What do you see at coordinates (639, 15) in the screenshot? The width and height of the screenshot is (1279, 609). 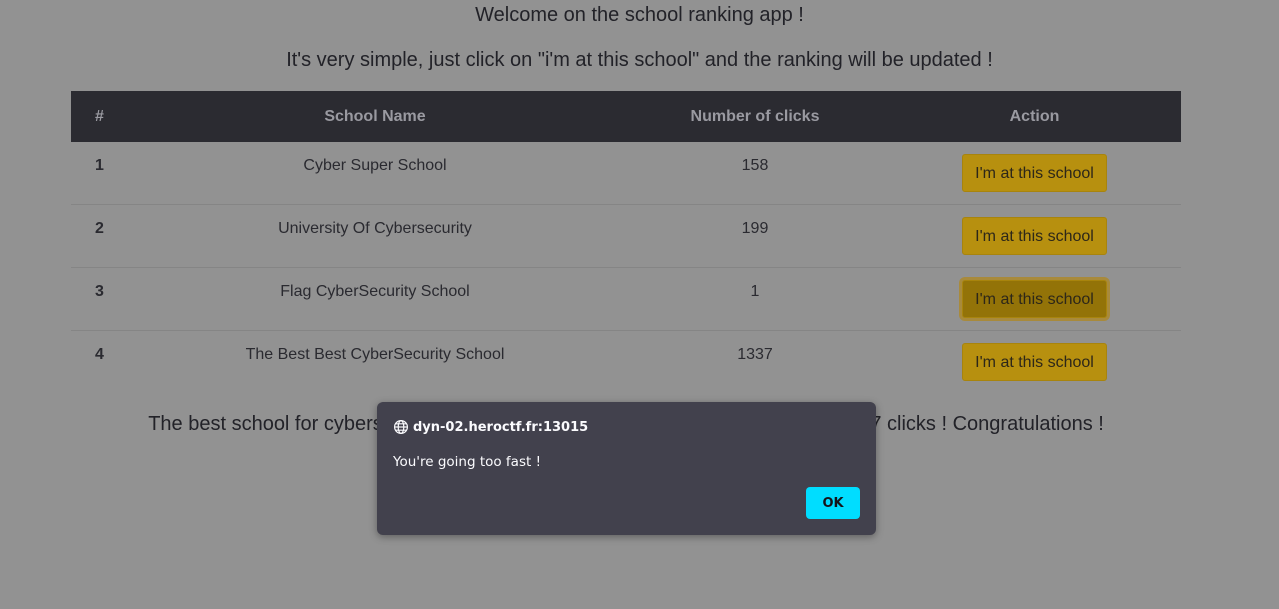 I see `welcome-heading: Welcome on the school ranking app !` at bounding box center [639, 15].